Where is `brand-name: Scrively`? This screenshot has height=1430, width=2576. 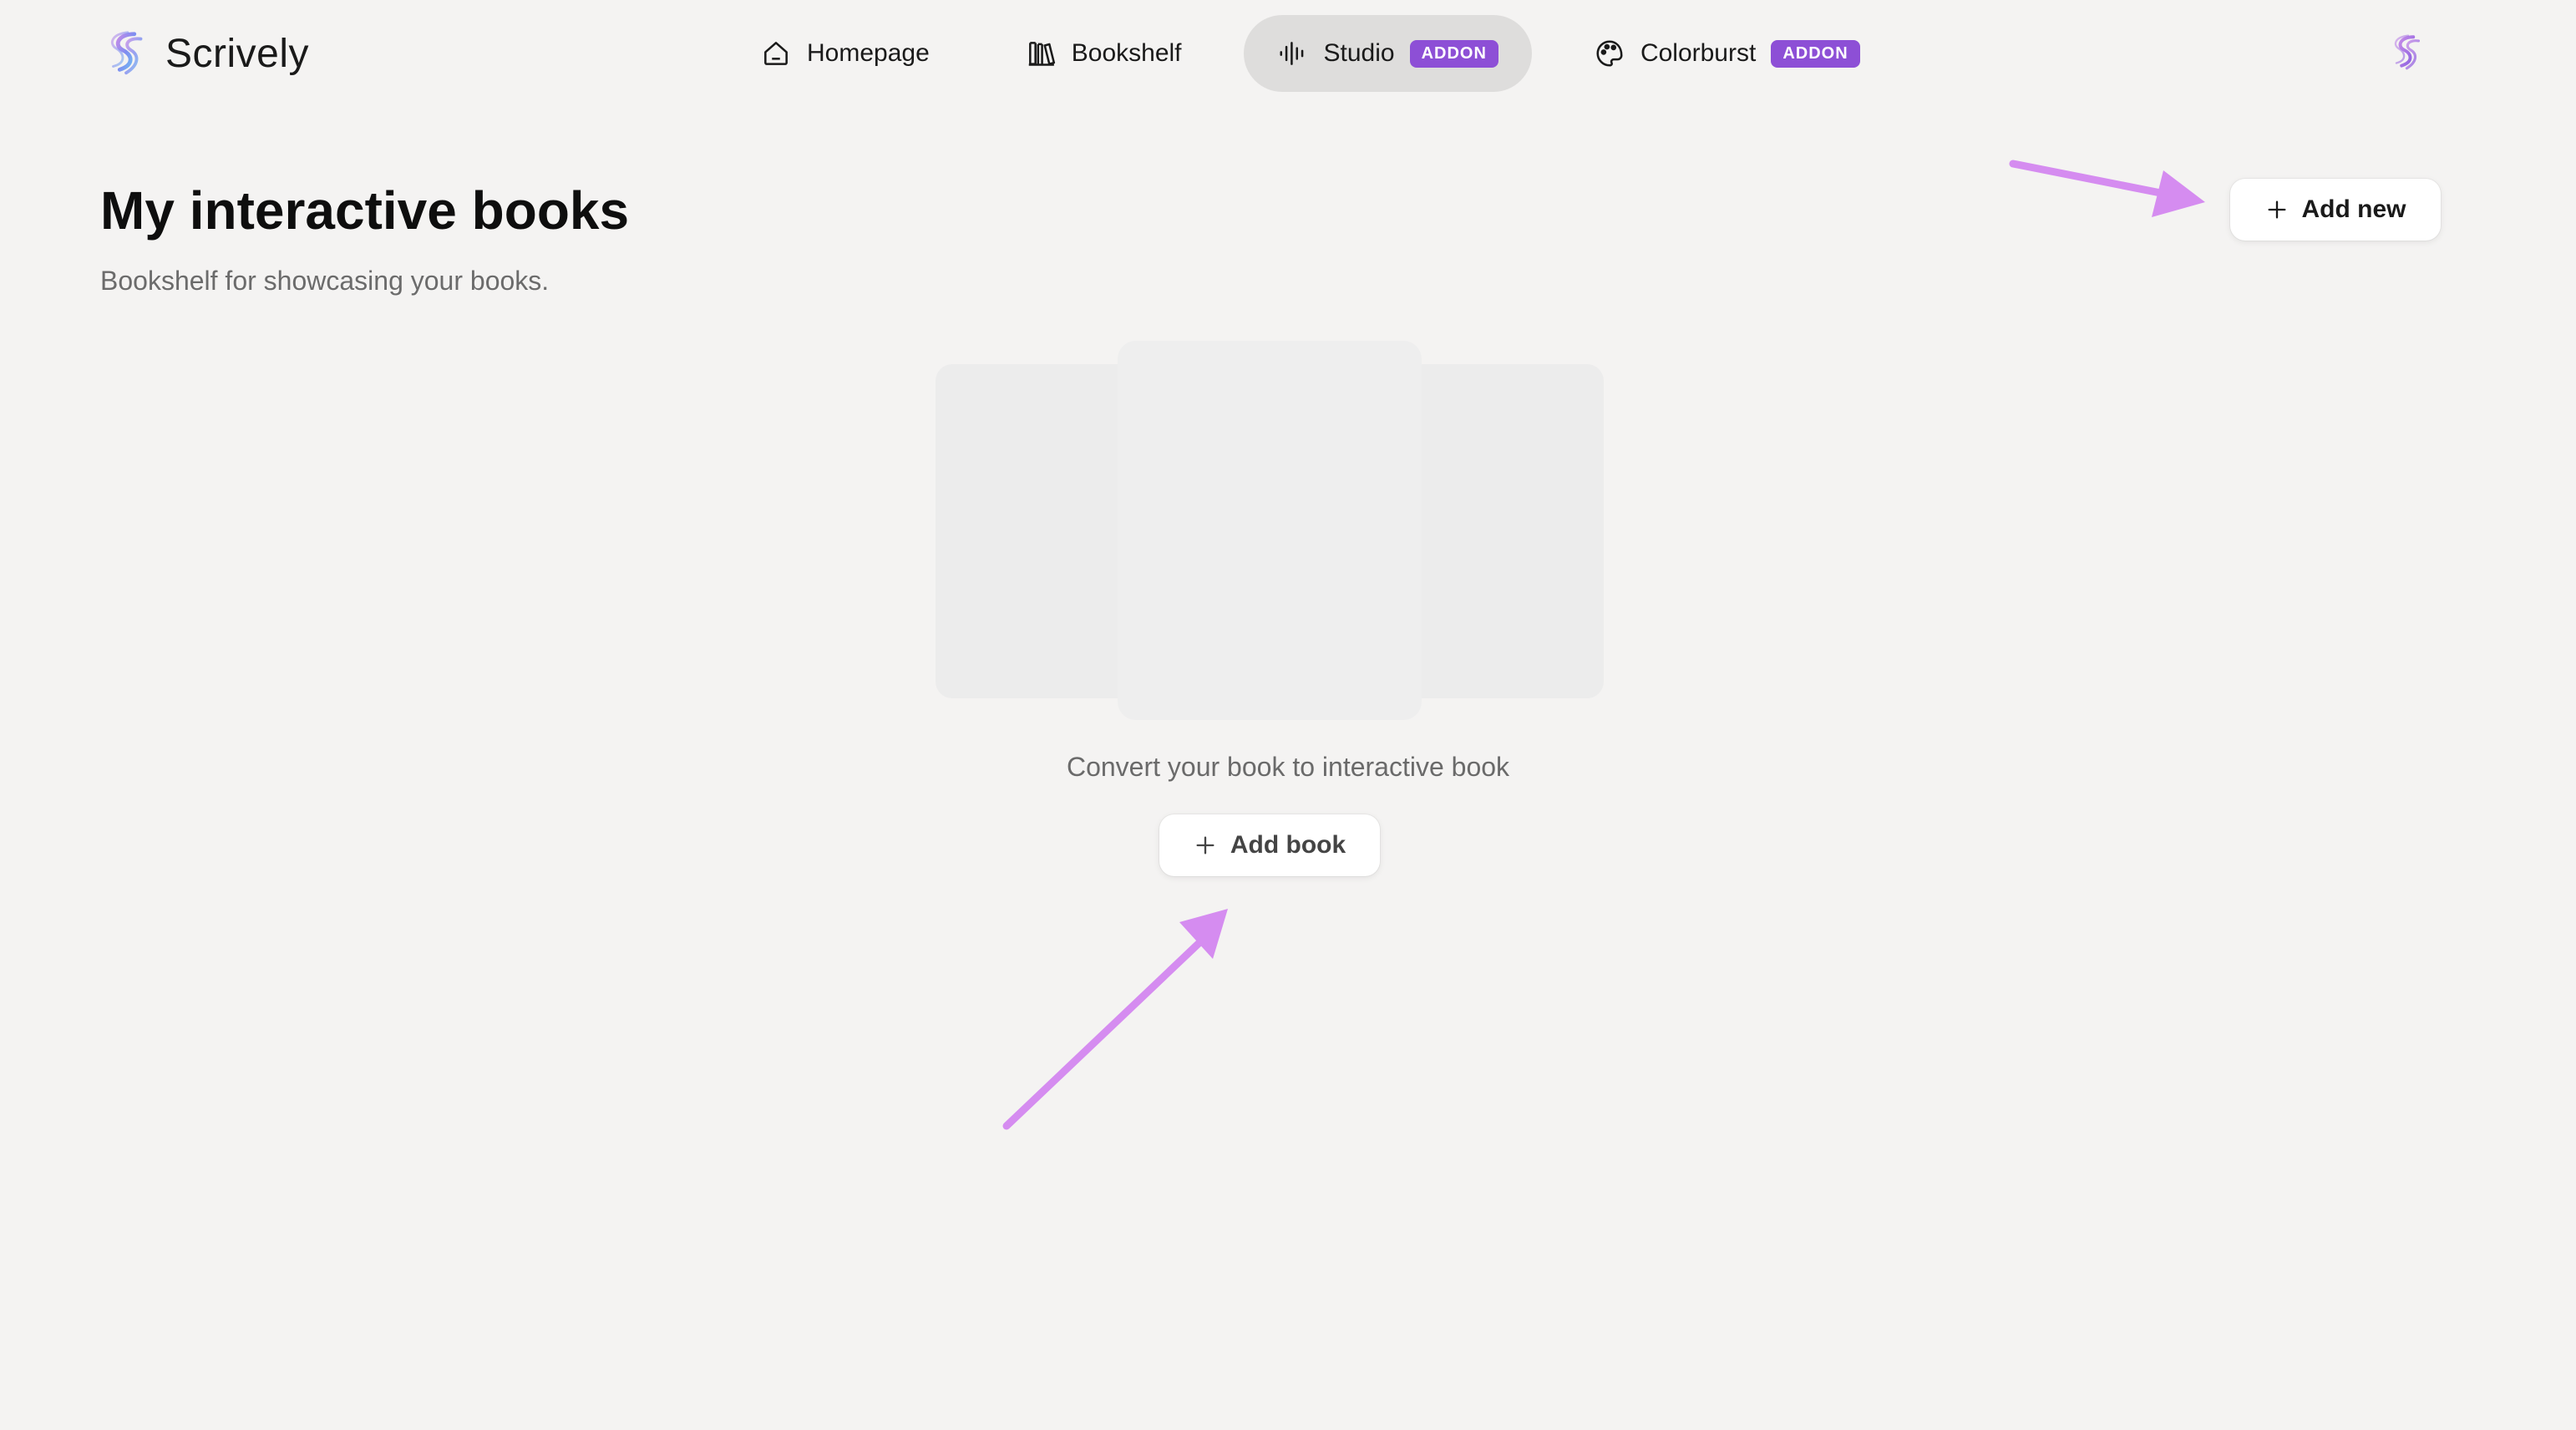
brand-name: Scrively is located at coordinates (237, 53).